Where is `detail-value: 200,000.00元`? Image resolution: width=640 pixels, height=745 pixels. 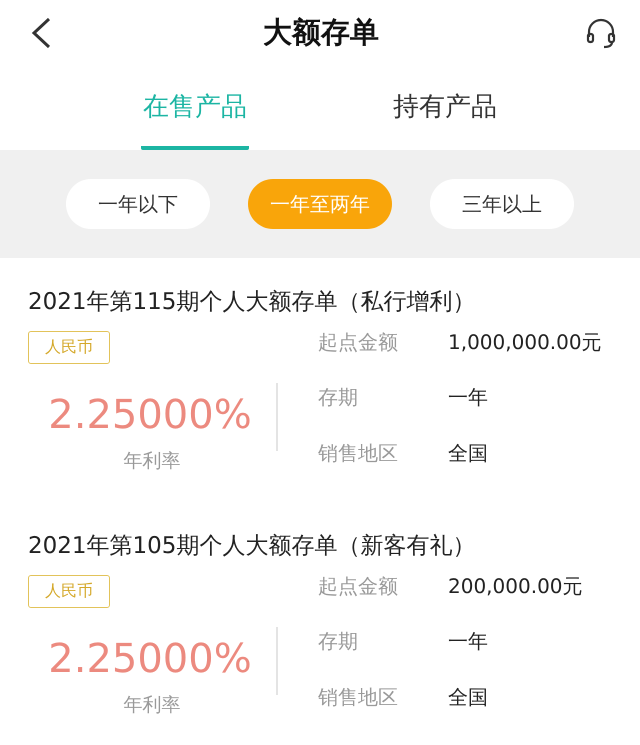 detail-value: 200,000.00元 is located at coordinates (515, 586).